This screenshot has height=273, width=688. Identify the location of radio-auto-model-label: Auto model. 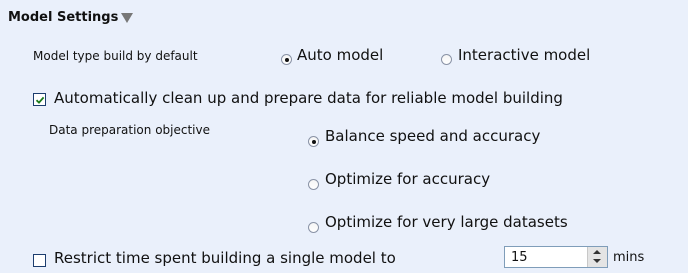
(340, 55).